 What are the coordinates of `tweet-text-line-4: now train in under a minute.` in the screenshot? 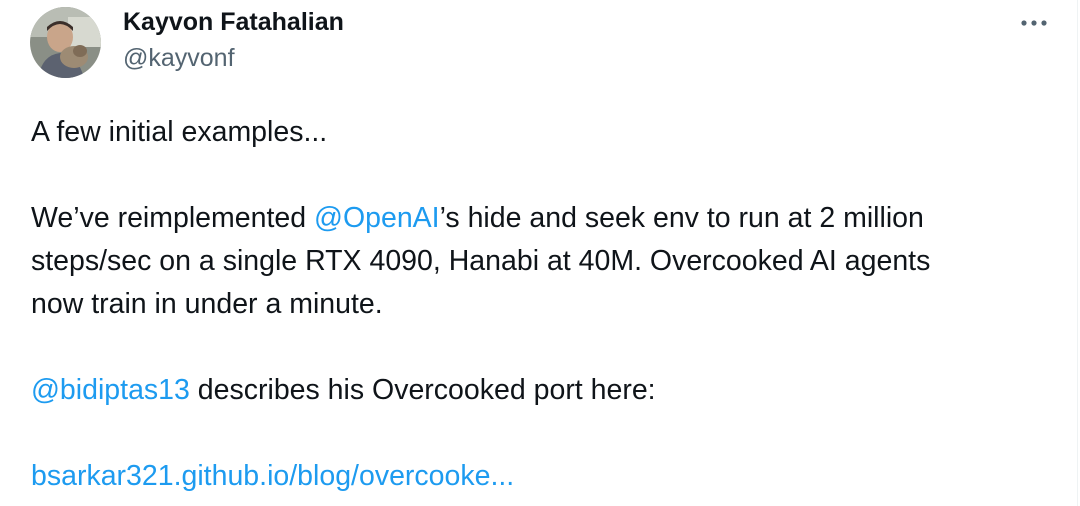 It's located at (207, 304).